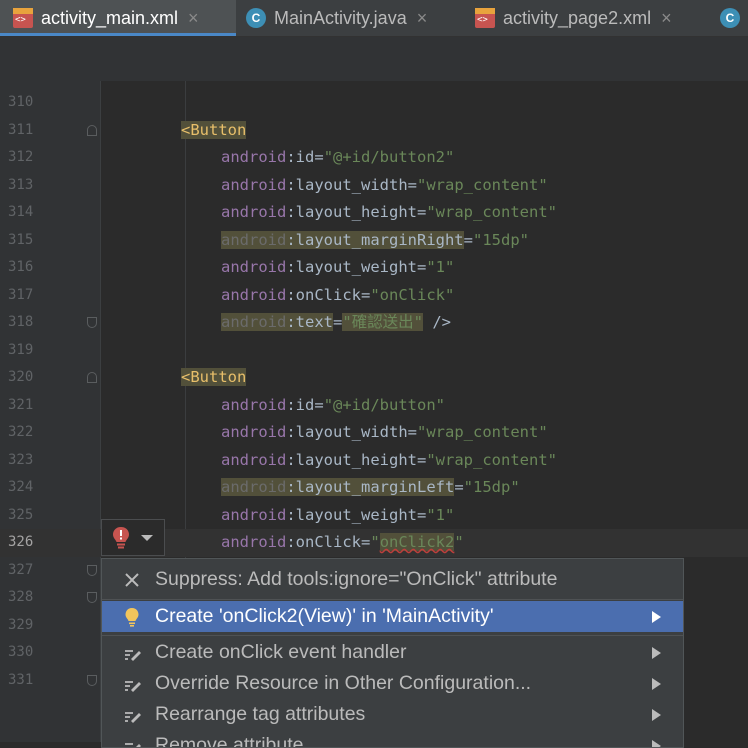 Image resolution: width=748 pixels, height=748 pixels. I want to click on lightbulb-icon, so click(132, 617).